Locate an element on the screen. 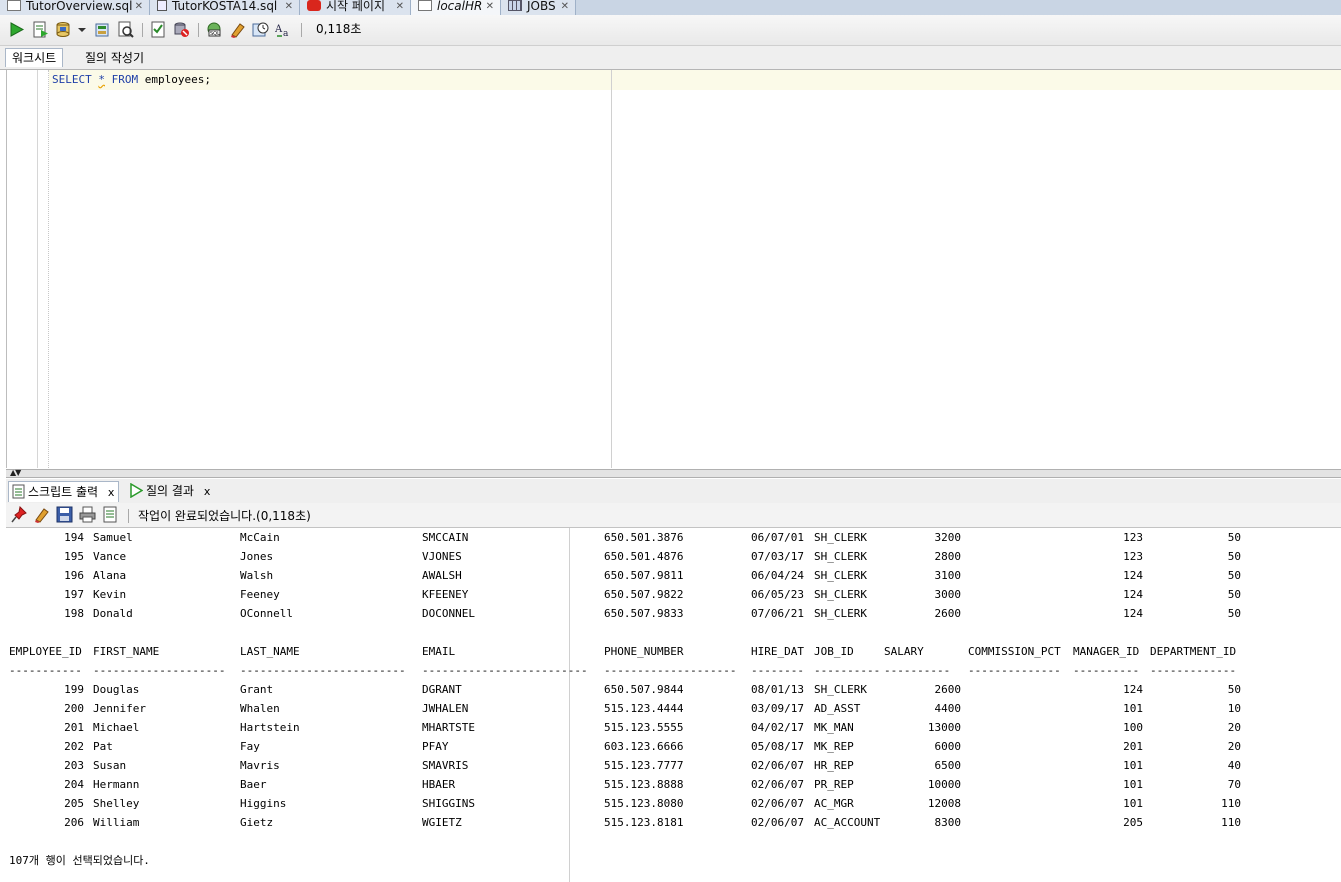 Image resolution: width=1341 pixels, height=882 pixels. output-cell: 515.123.5555 is located at coordinates (644, 727).